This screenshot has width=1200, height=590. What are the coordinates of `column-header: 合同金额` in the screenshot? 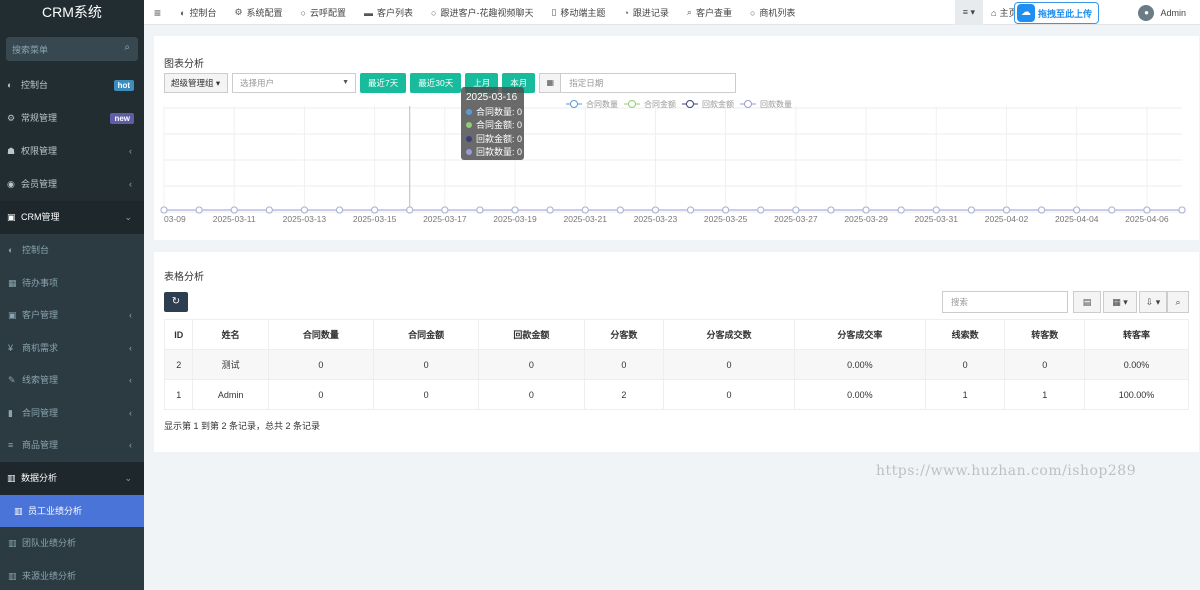 It's located at (426, 334).